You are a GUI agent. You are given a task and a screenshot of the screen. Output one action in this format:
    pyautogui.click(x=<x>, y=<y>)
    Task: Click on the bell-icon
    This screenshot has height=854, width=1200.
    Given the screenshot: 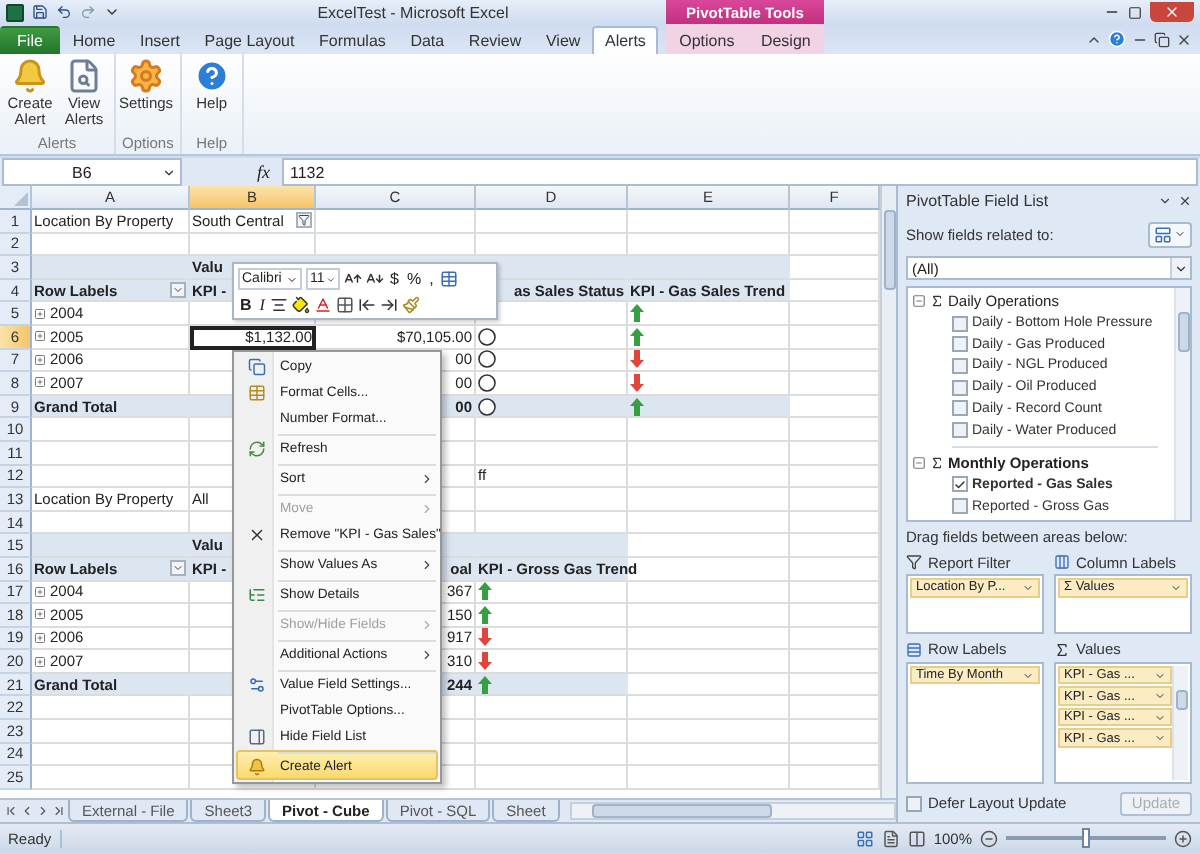 What is the action you would take?
    pyautogui.click(x=256, y=767)
    